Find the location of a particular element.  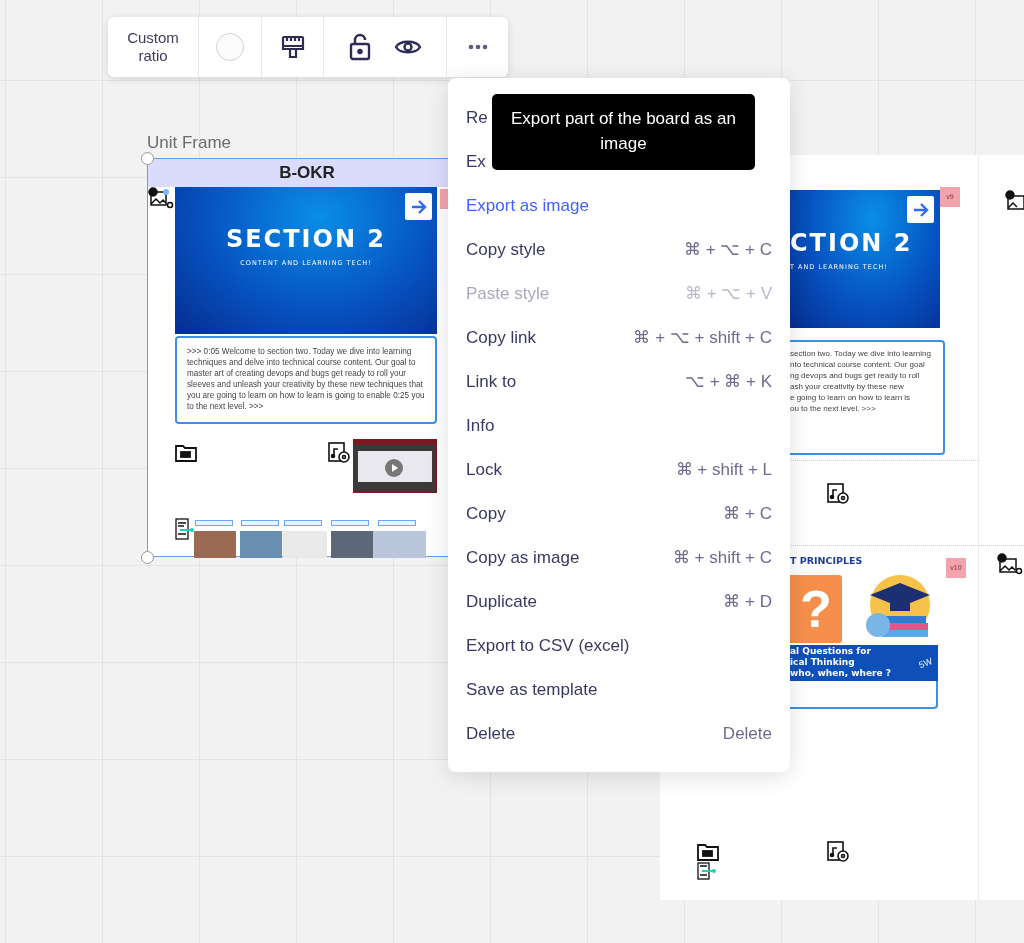

menu-item: Save as template is located at coordinates (619, 690).